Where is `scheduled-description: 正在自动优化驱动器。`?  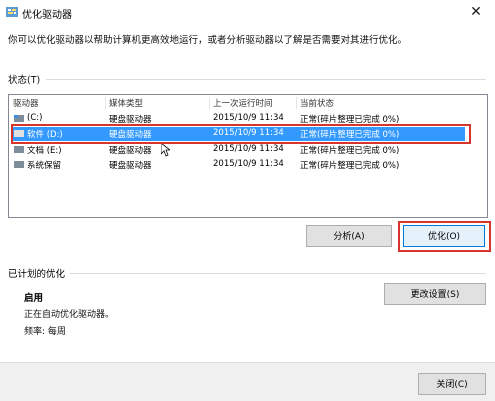
scheduled-description: 正在自动优化驱动器。 is located at coordinates (69, 315).